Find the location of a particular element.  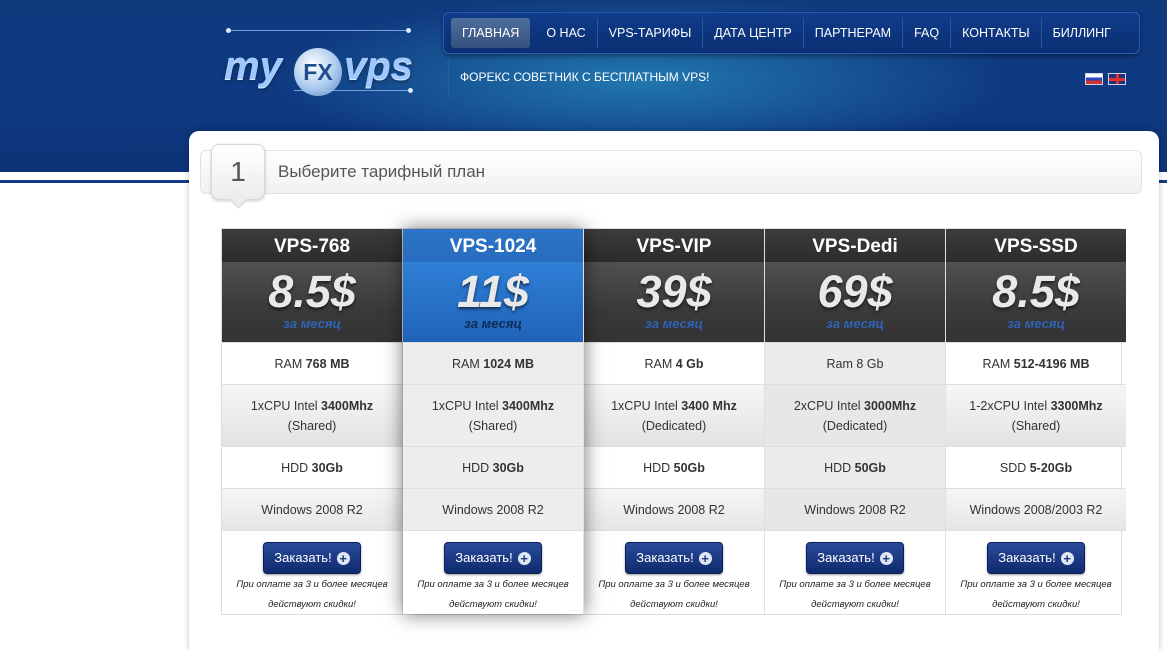

nav-item-billing: БИЛЛИНГ is located at coordinates (1082, 33).